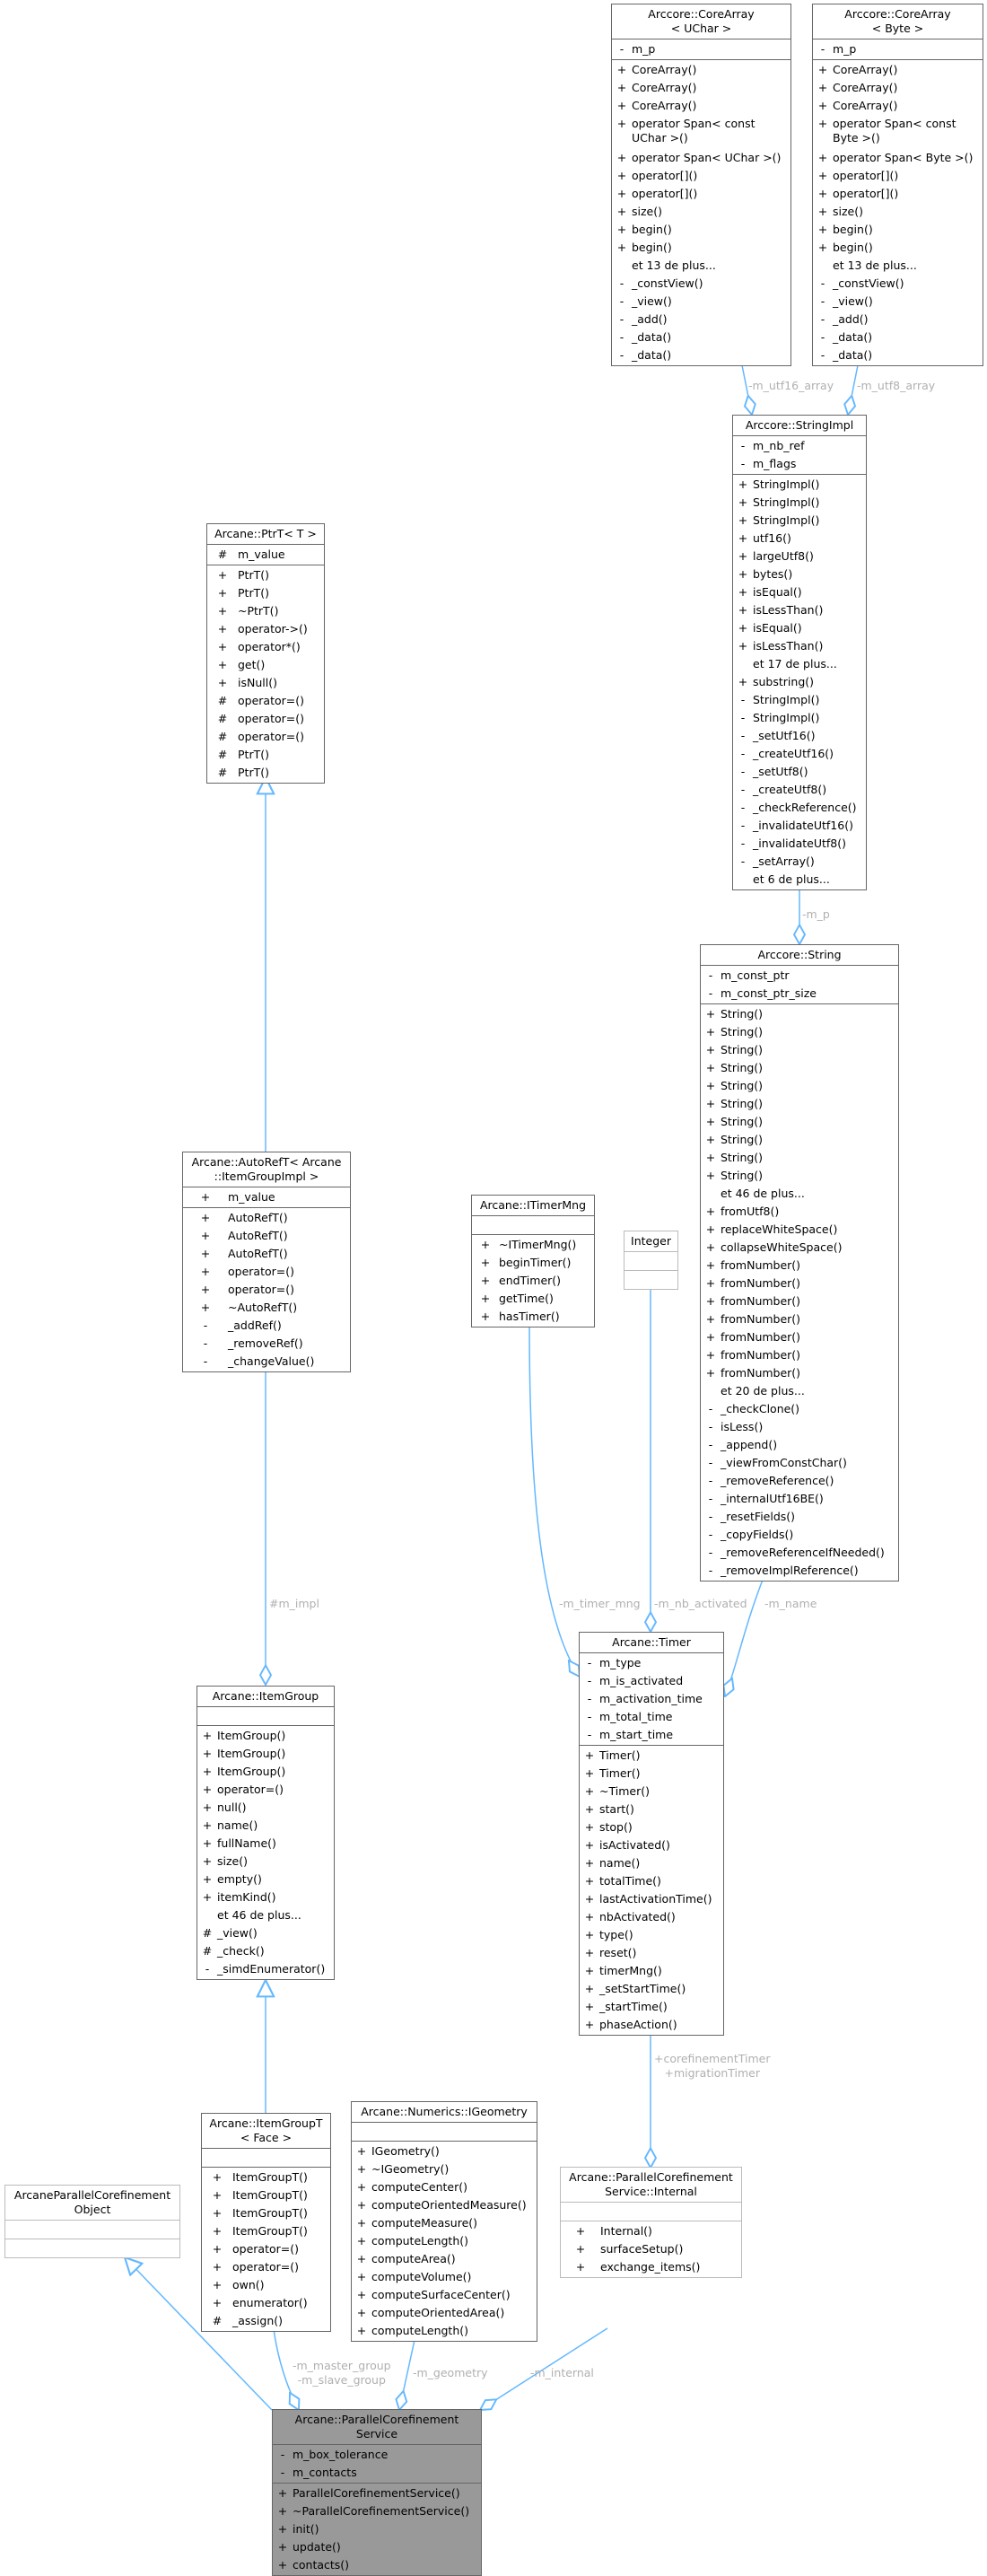  What do you see at coordinates (265, 1808) in the screenshot?
I see `method-row: + null()` at bounding box center [265, 1808].